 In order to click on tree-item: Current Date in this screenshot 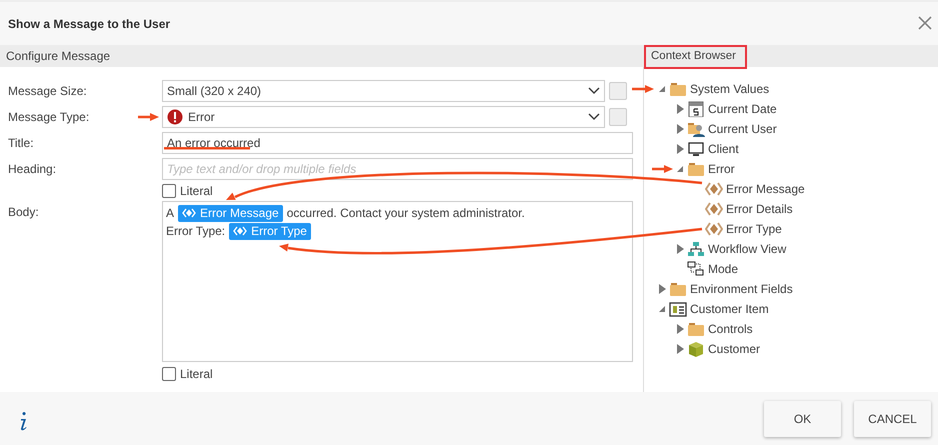, I will do `click(742, 109)`.